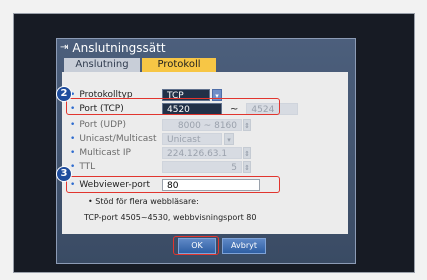 This screenshot has height=280, width=427. What do you see at coordinates (173, 184) in the screenshot?
I see `highlight-webviewer-port` at bounding box center [173, 184].